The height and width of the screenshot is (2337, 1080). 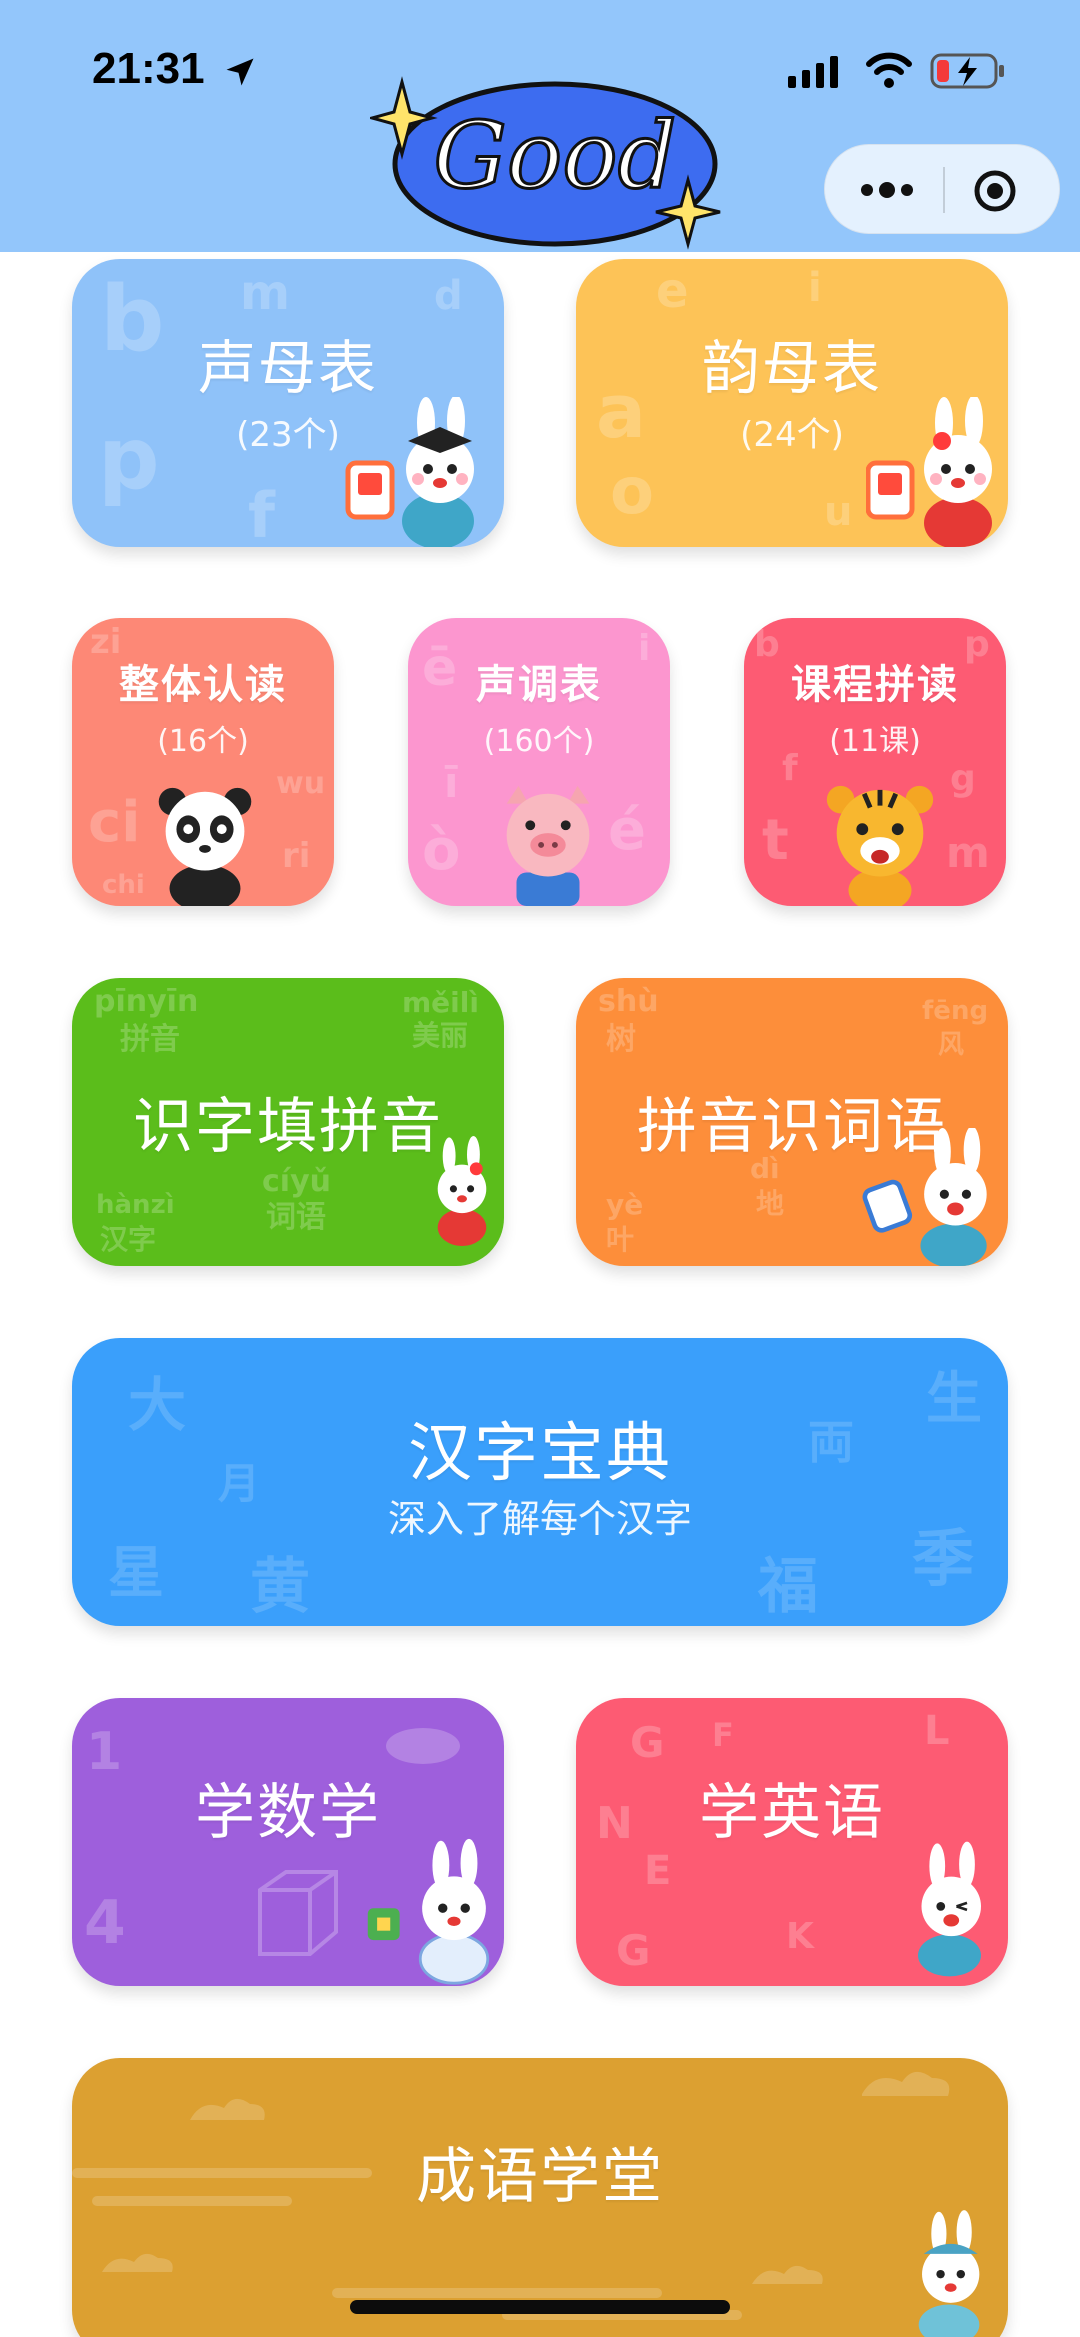 I want to click on card-count: (160个), so click(x=539, y=741).